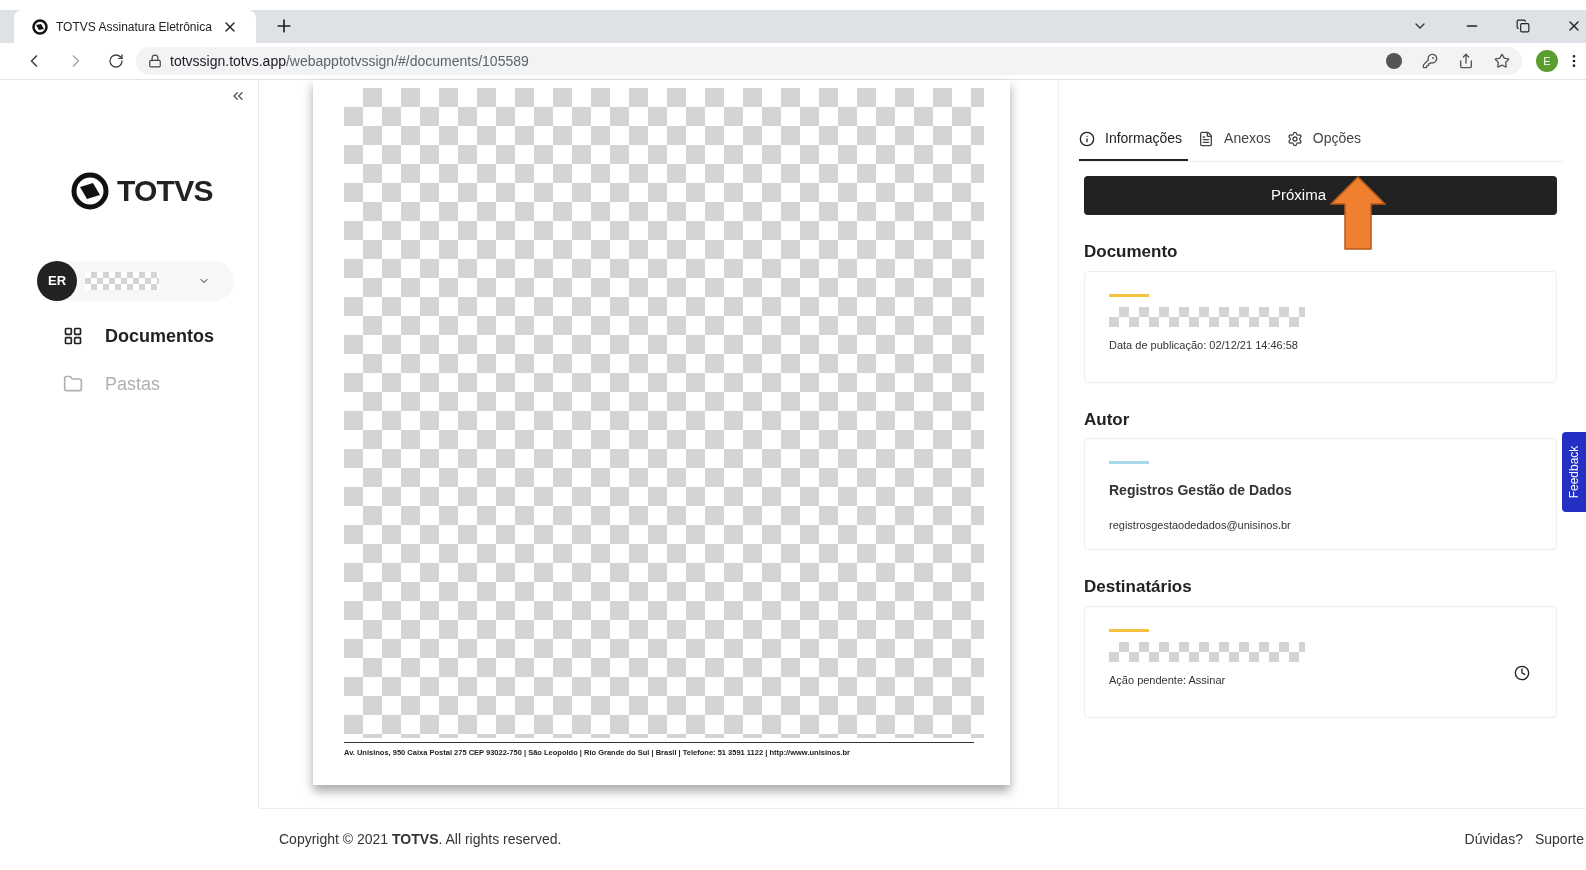 Image resolution: width=1586 pixels, height=870 pixels. What do you see at coordinates (829, 61) in the screenshot?
I see `address-bar: totvssign.totvs.app/webapptotvssign/#/documents/105589` at bounding box center [829, 61].